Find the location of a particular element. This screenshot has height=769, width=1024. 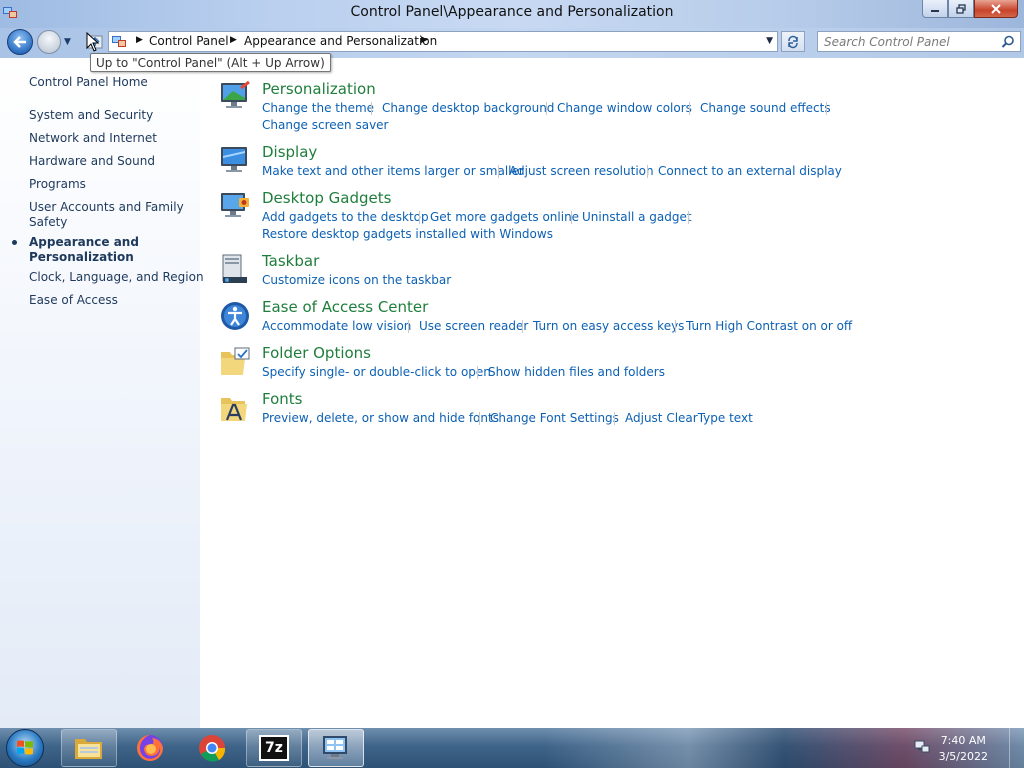

sidebar-item-programs: Programs is located at coordinates (57, 184).